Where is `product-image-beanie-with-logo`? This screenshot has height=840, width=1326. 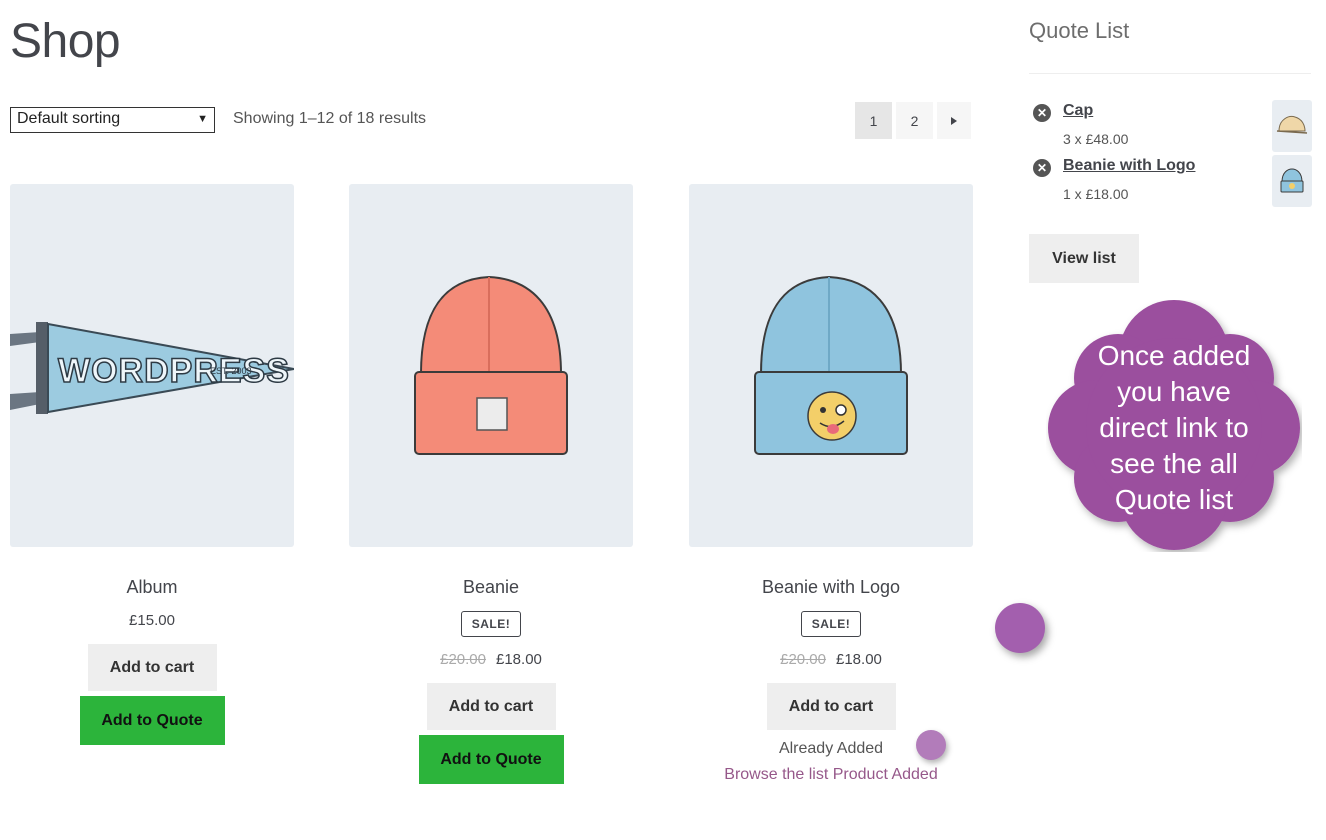
product-image-beanie-with-logo is located at coordinates (831, 365).